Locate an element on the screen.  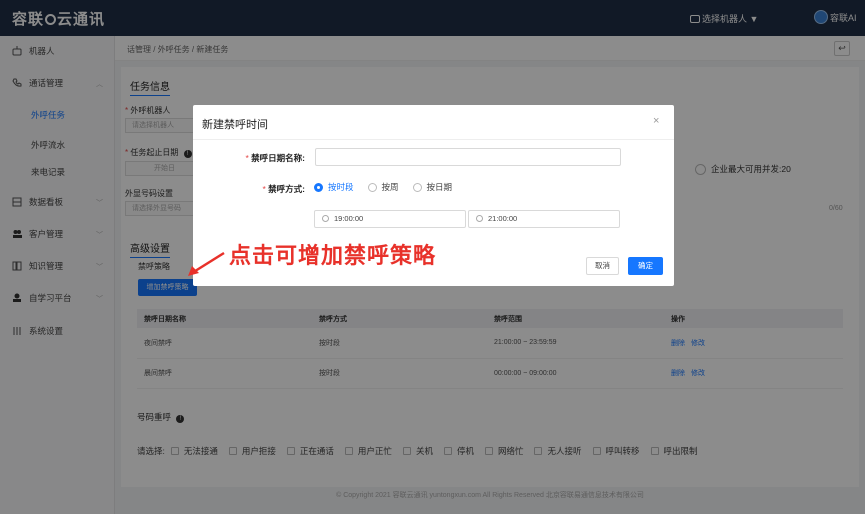
radio-by-week: 按周 is located at coordinates (383, 187).